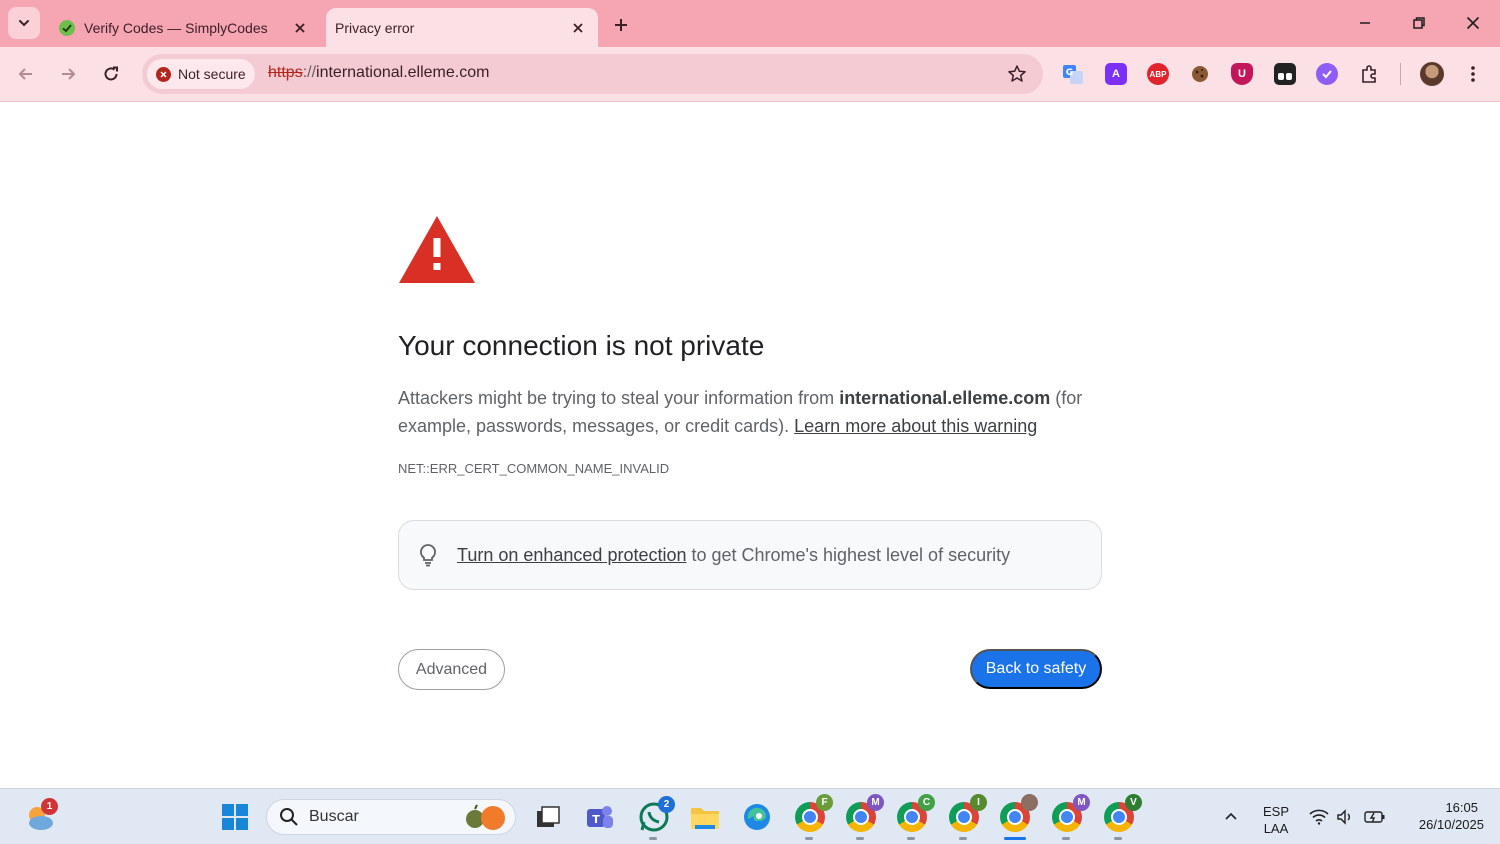 This screenshot has height=844, width=1500. I want to click on google-translate-icon: G, so click(1073, 74).